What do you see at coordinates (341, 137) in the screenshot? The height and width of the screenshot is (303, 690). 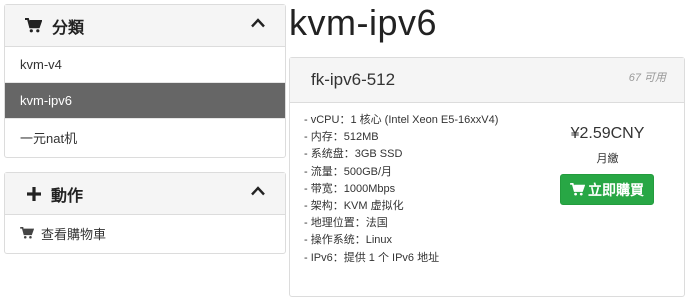 I see `spec-line: - 内存：512MB` at bounding box center [341, 137].